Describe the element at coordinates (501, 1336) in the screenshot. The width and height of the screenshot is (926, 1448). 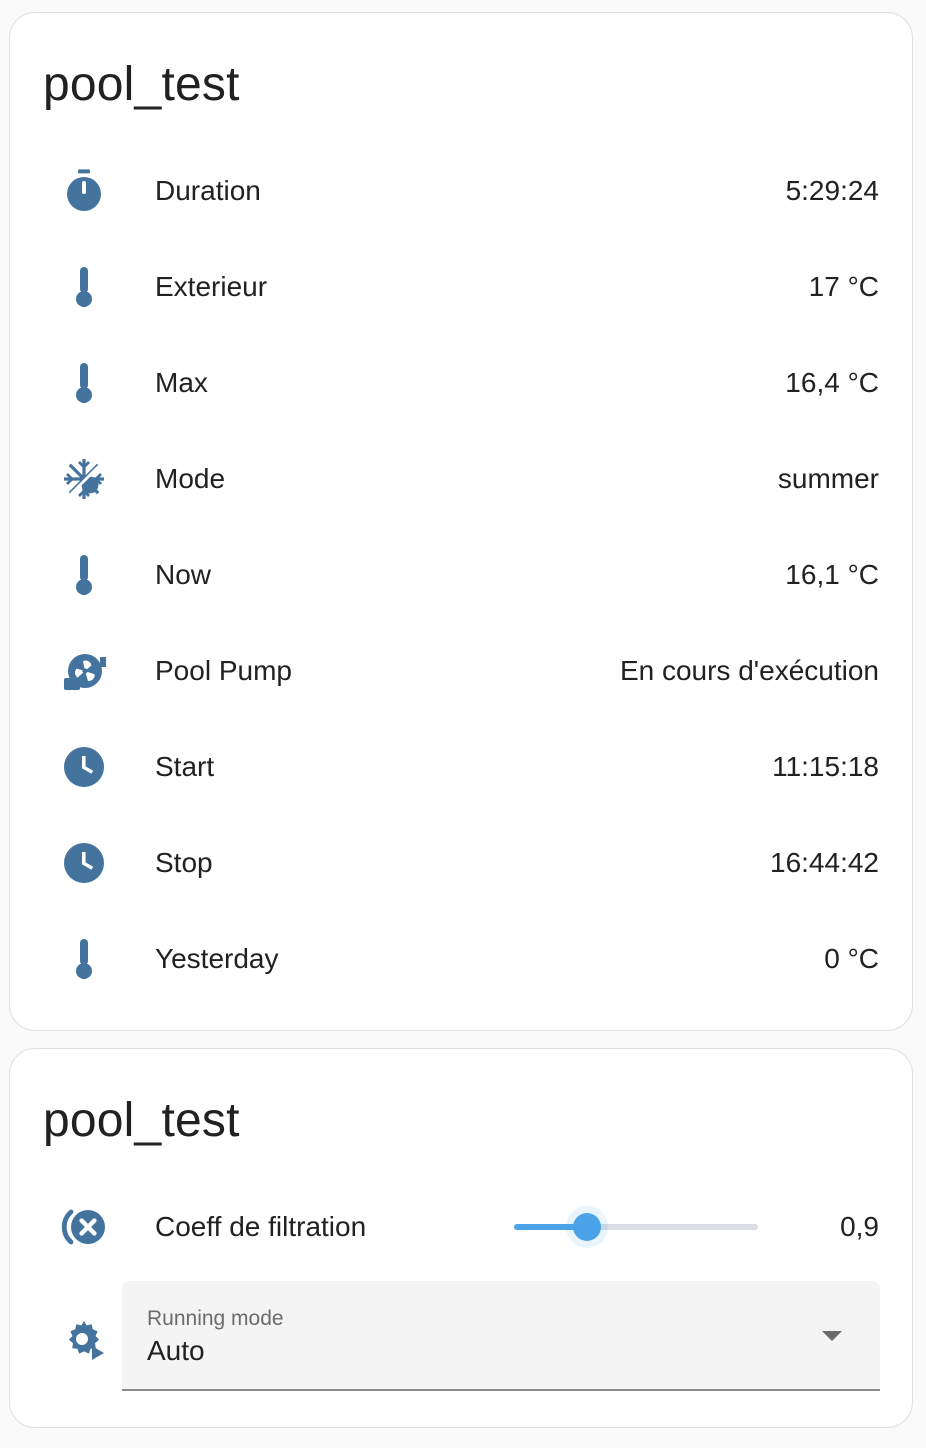
I see `running-mode-select: Running mode Auto` at that location.